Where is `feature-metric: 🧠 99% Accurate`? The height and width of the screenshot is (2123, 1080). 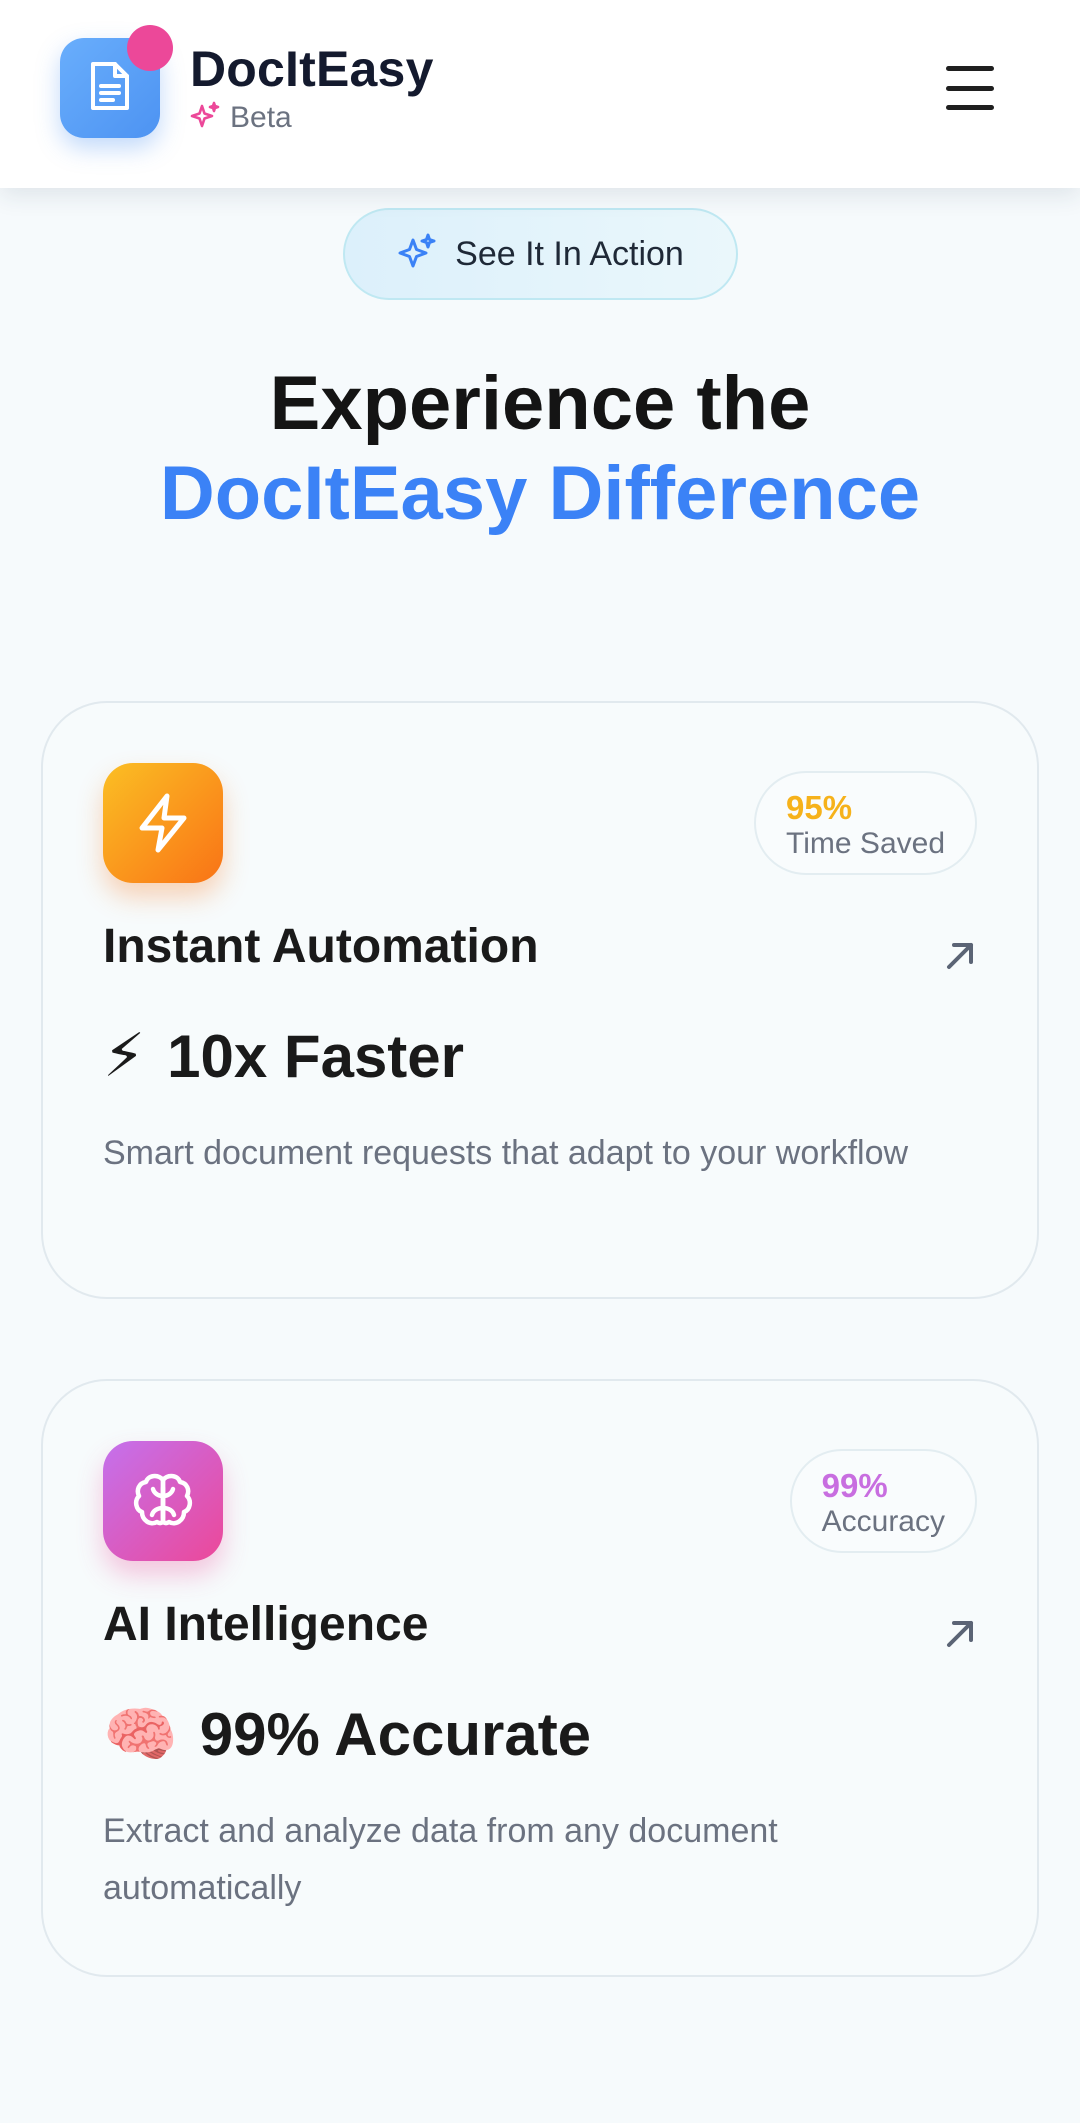 feature-metric: 🧠 99% Accurate is located at coordinates (347, 1734).